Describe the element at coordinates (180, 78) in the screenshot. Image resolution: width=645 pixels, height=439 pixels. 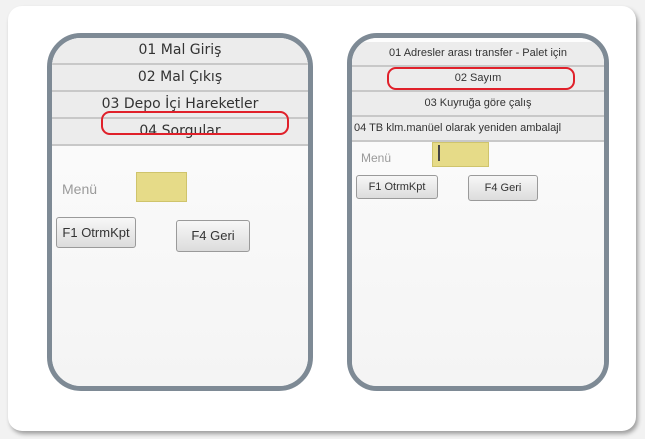
I see `menu-item-mal-cikis: 02 Mal Çıkış` at that location.